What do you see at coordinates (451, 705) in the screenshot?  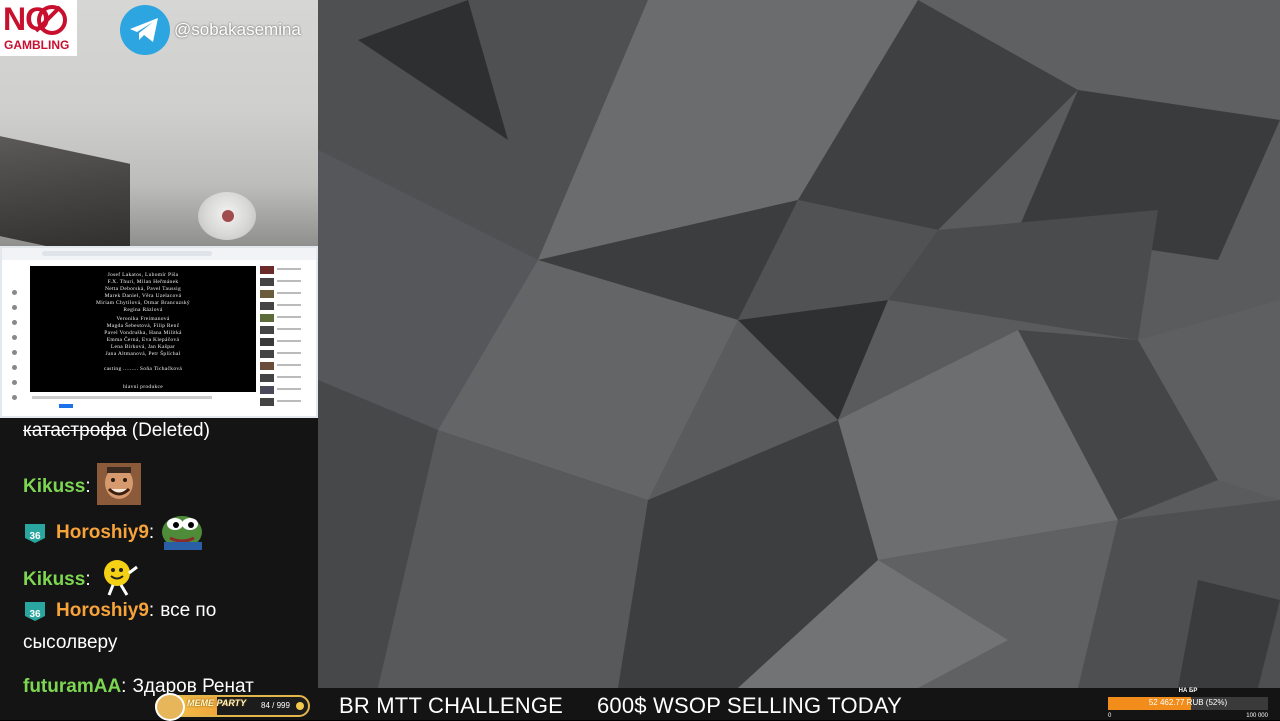 I see `ticker-item: BR MTT CHALLENGE` at bounding box center [451, 705].